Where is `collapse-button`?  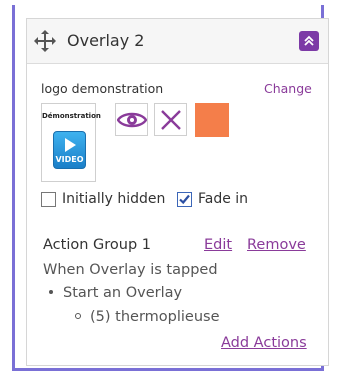
collapse-button is located at coordinates (309, 41).